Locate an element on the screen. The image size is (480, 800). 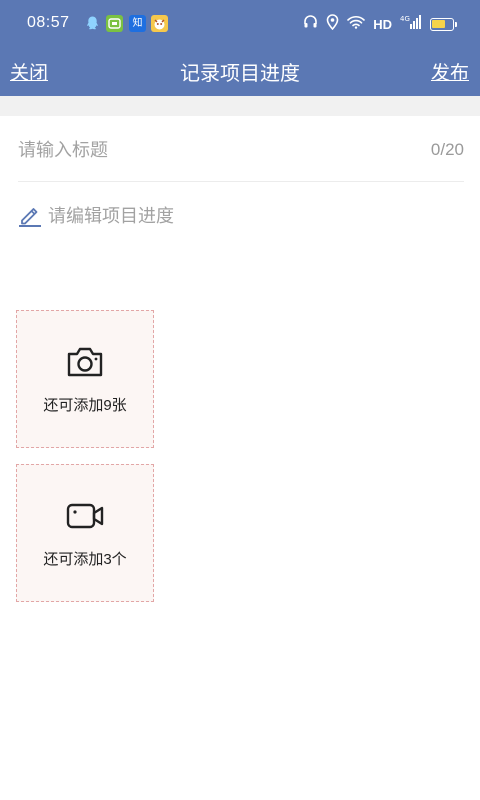
page-title: 记录项目进度 is located at coordinates (240, 74).